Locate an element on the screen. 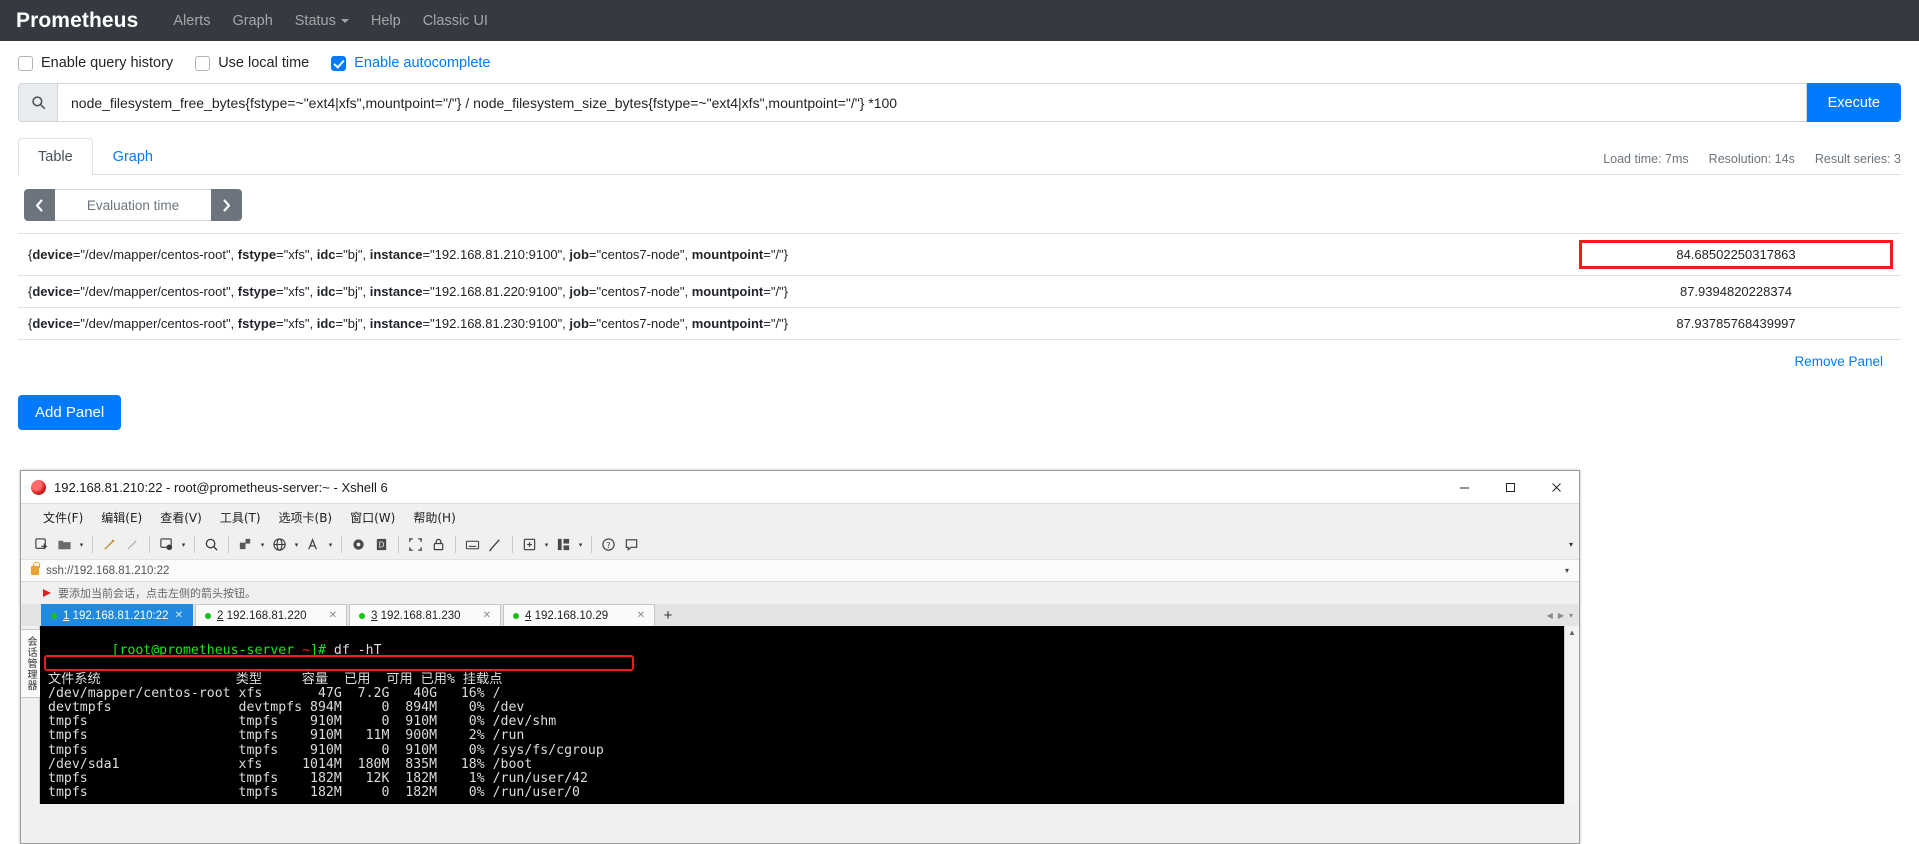 The height and width of the screenshot is (844, 1919). font-dropdown-icon: ▾ is located at coordinates (330, 545).